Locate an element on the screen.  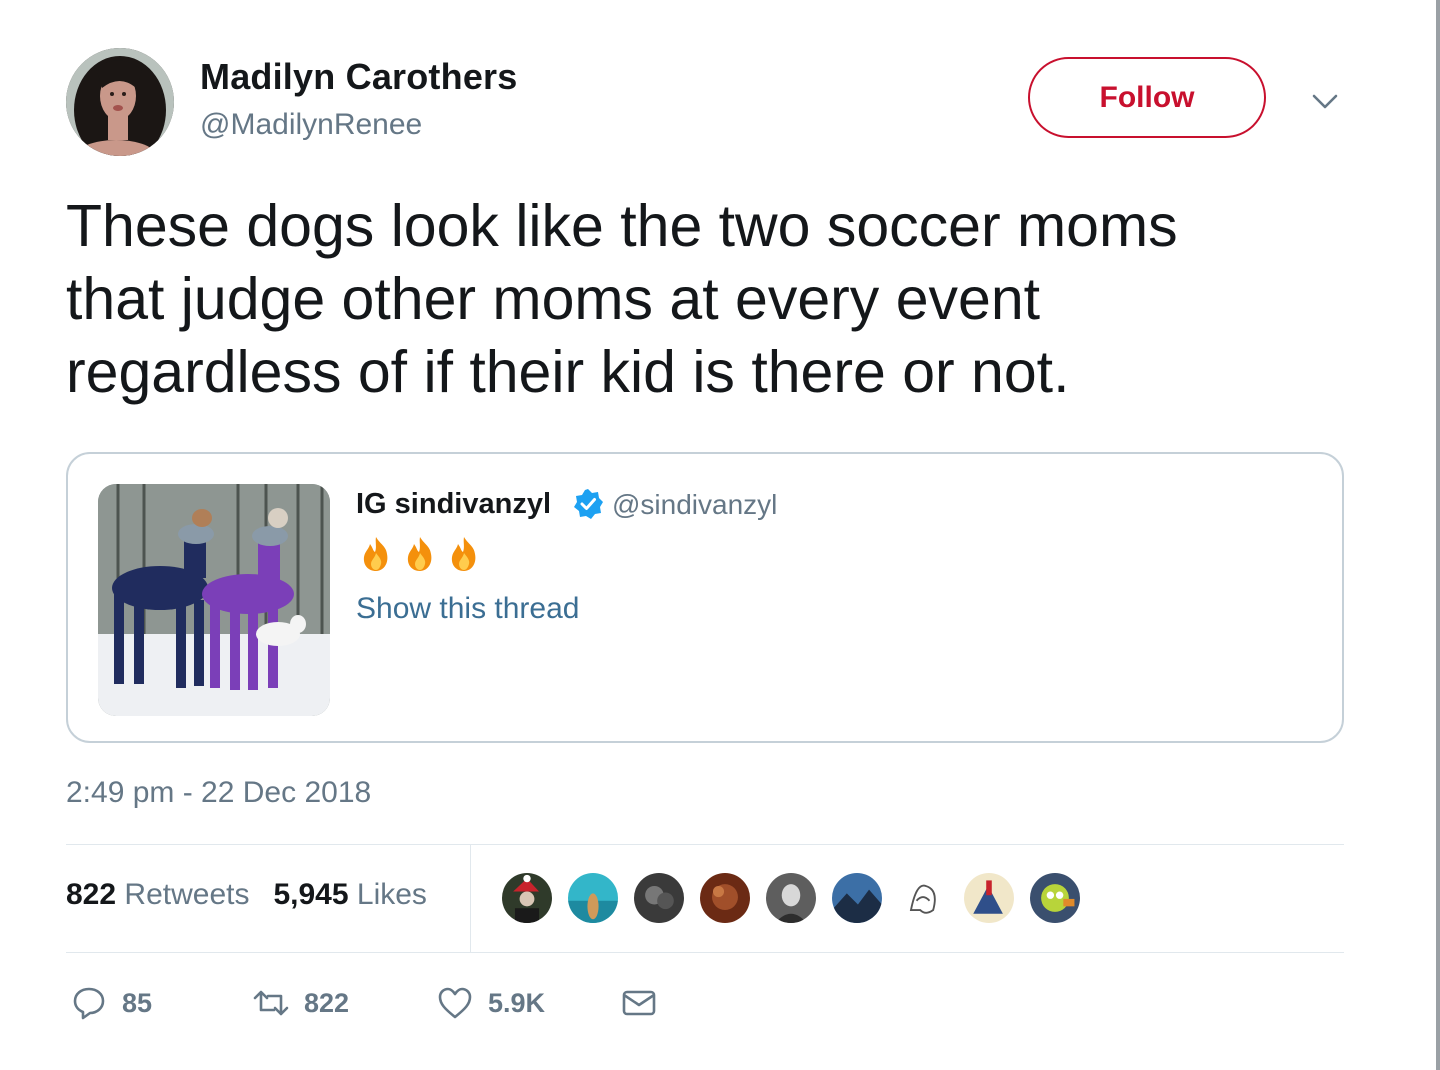
retweet-icon is located at coordinates (271, 1003).